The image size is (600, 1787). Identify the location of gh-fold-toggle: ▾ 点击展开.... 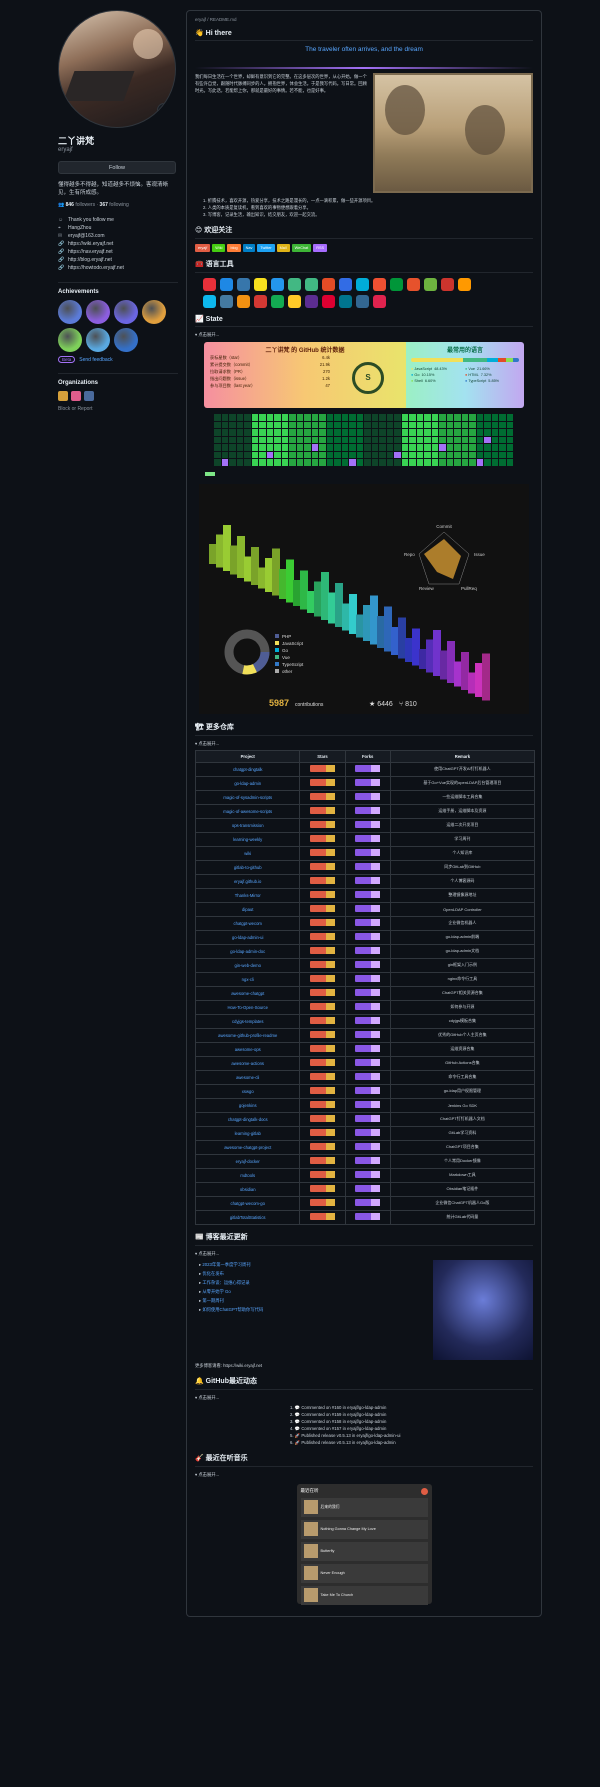
(364, 1398).